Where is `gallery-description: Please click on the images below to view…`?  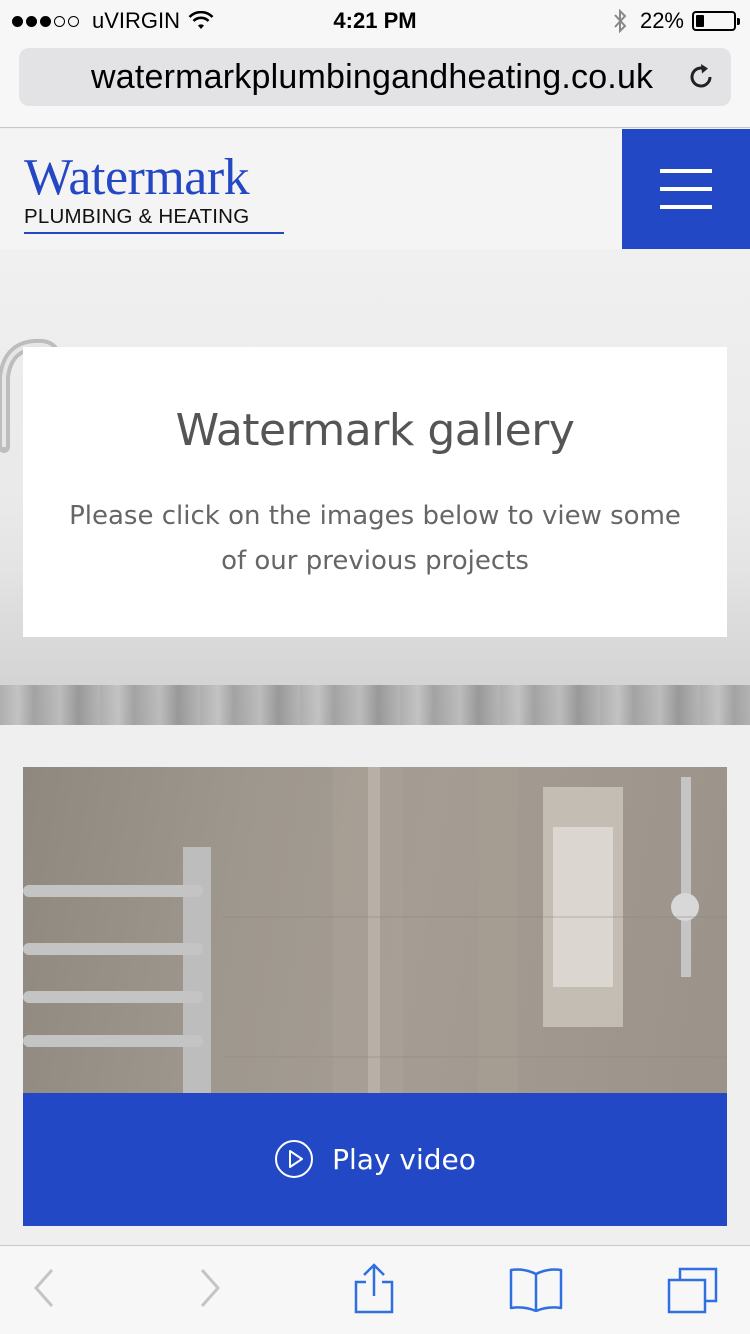
gallery-description: Please click on the images below to view… is located at coordinates (375, 538).